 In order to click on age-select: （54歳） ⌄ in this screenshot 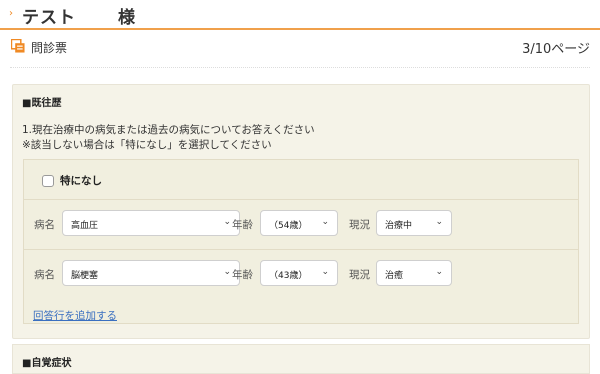, I will do `click(299, 223)`.